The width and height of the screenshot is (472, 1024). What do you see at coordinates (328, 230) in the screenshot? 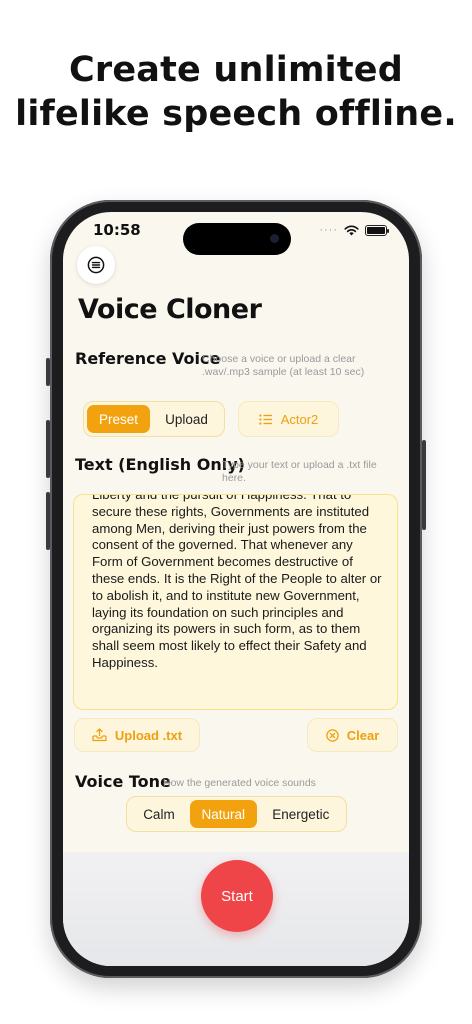
I see `signal-dots: ····` at bounding box center [328, 230].